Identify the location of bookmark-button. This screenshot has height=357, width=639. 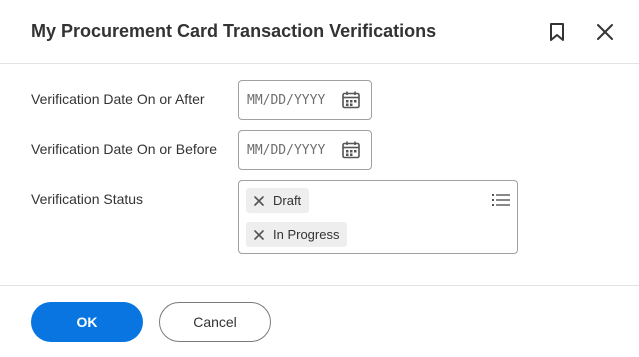
(557, 32).